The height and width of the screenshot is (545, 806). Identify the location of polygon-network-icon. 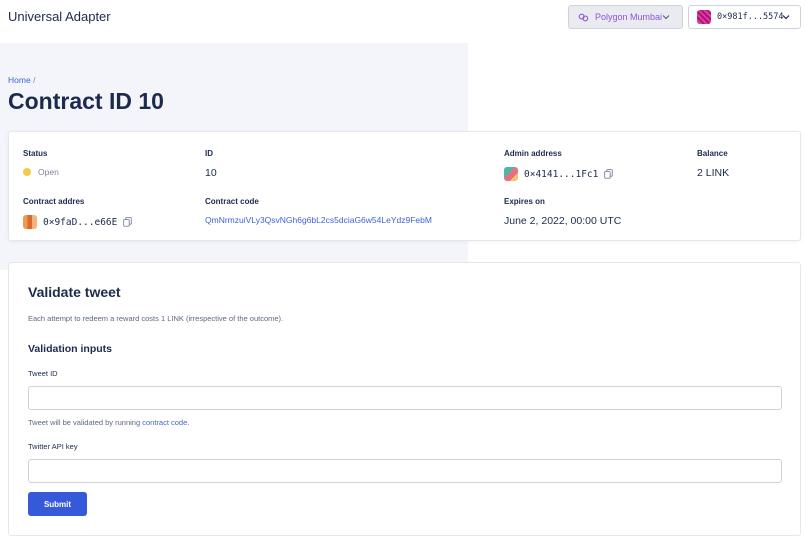
(583, 17).